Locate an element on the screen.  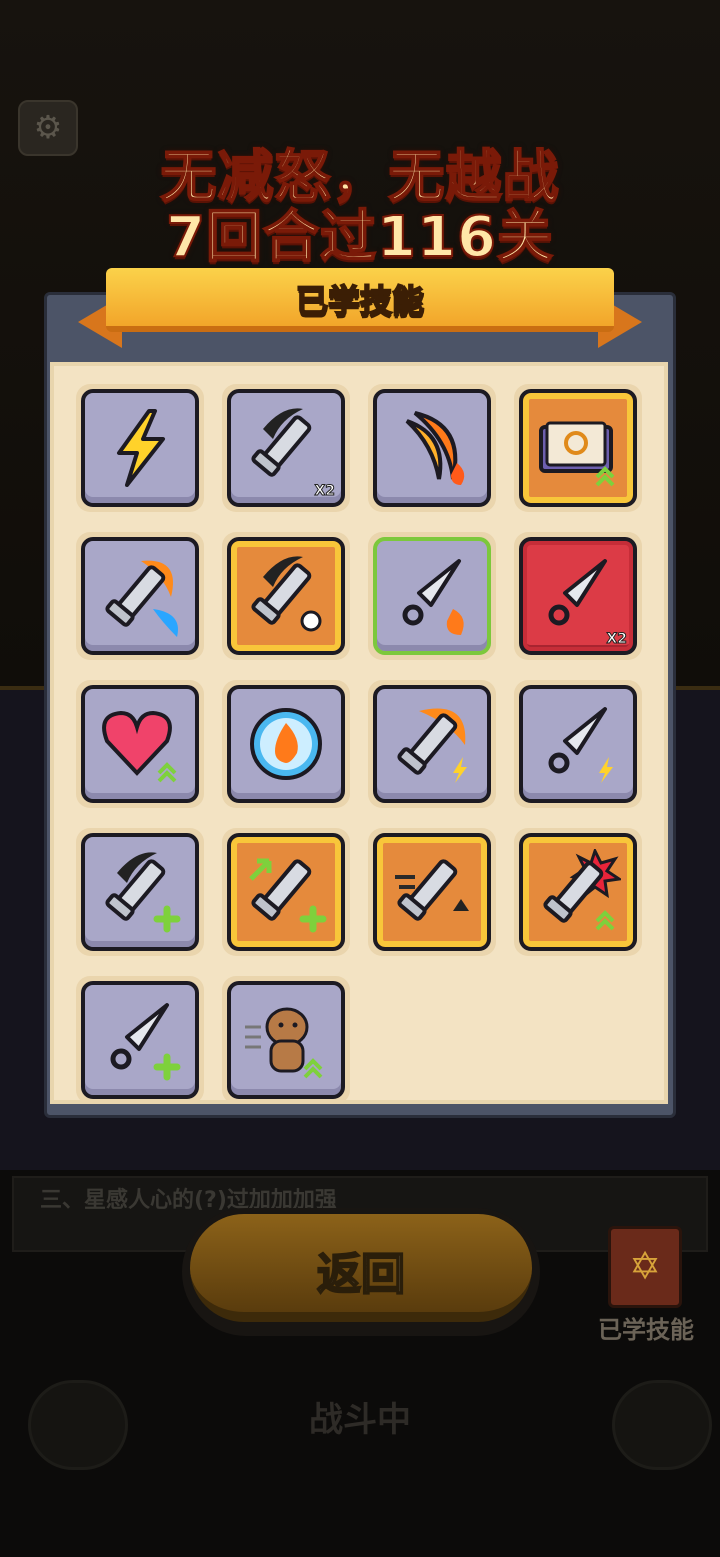
lightning-icon is located at coordinates (141, 448).